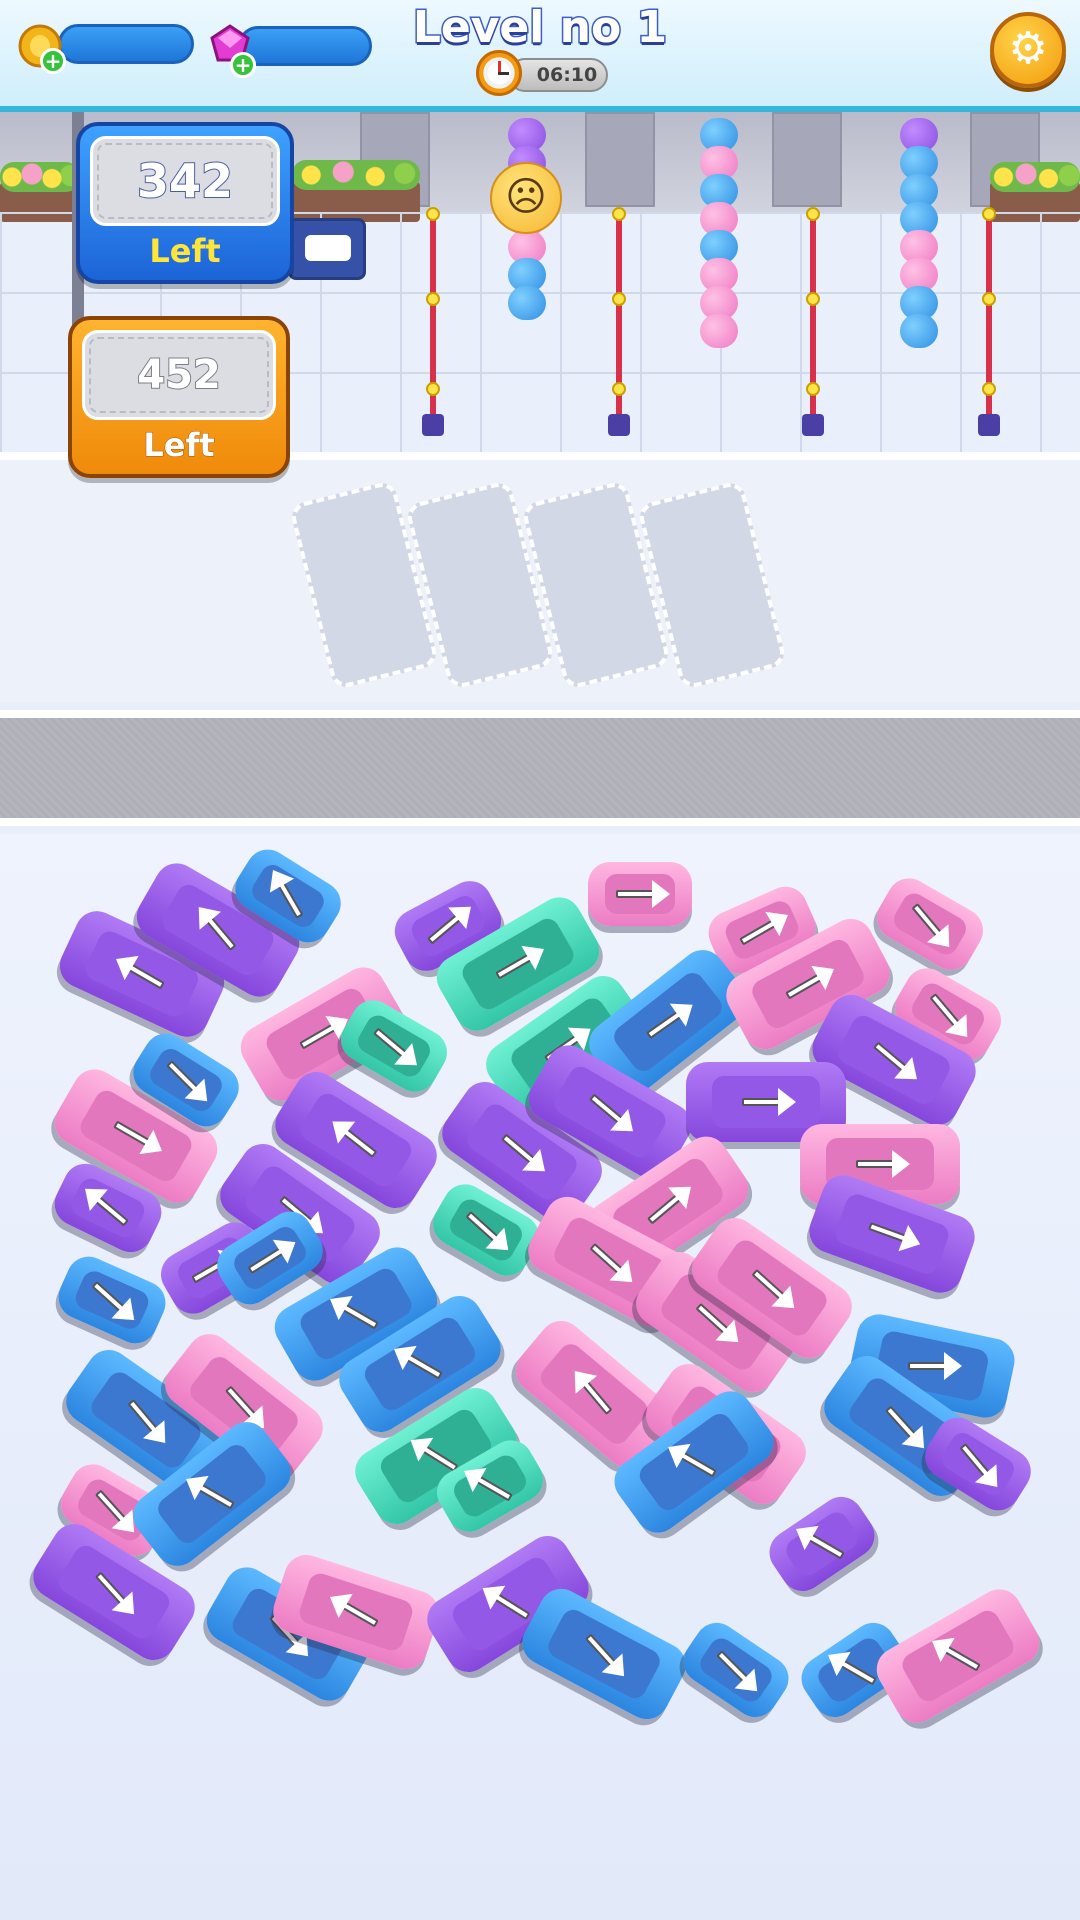  What do you see at coordinates (179, 375) in the screenshot?
I see `passengers-left-value: 452` at bounding box center [179, 375].